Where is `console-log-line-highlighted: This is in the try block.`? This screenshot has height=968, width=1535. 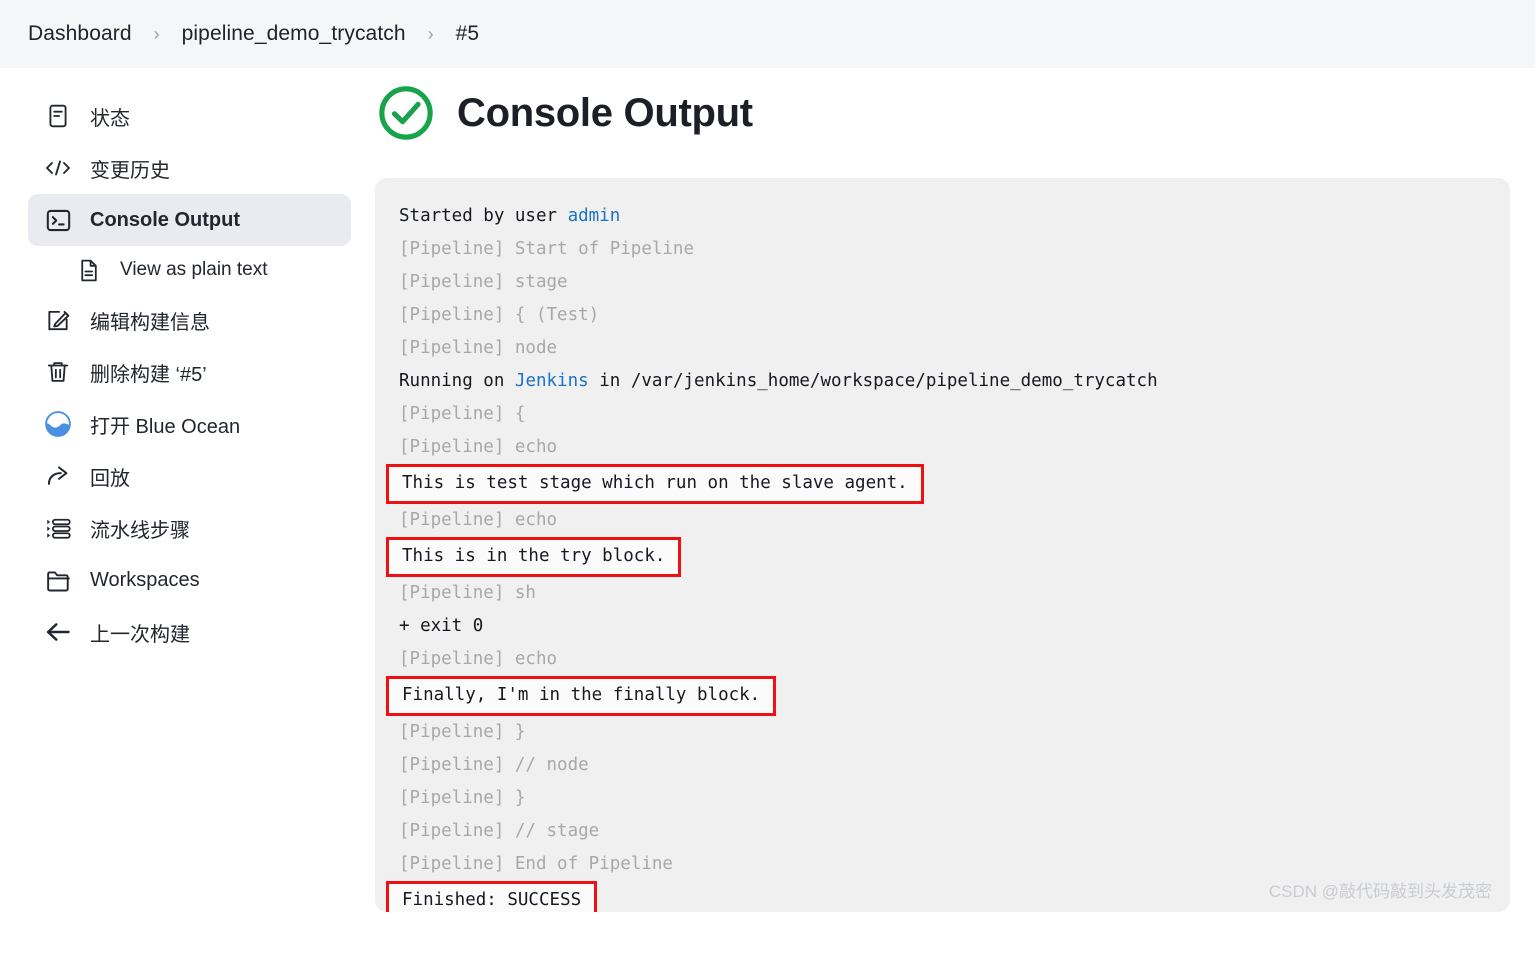
console-log-line-highlighted: This is in the try block. is located at coordinates (534, 557).